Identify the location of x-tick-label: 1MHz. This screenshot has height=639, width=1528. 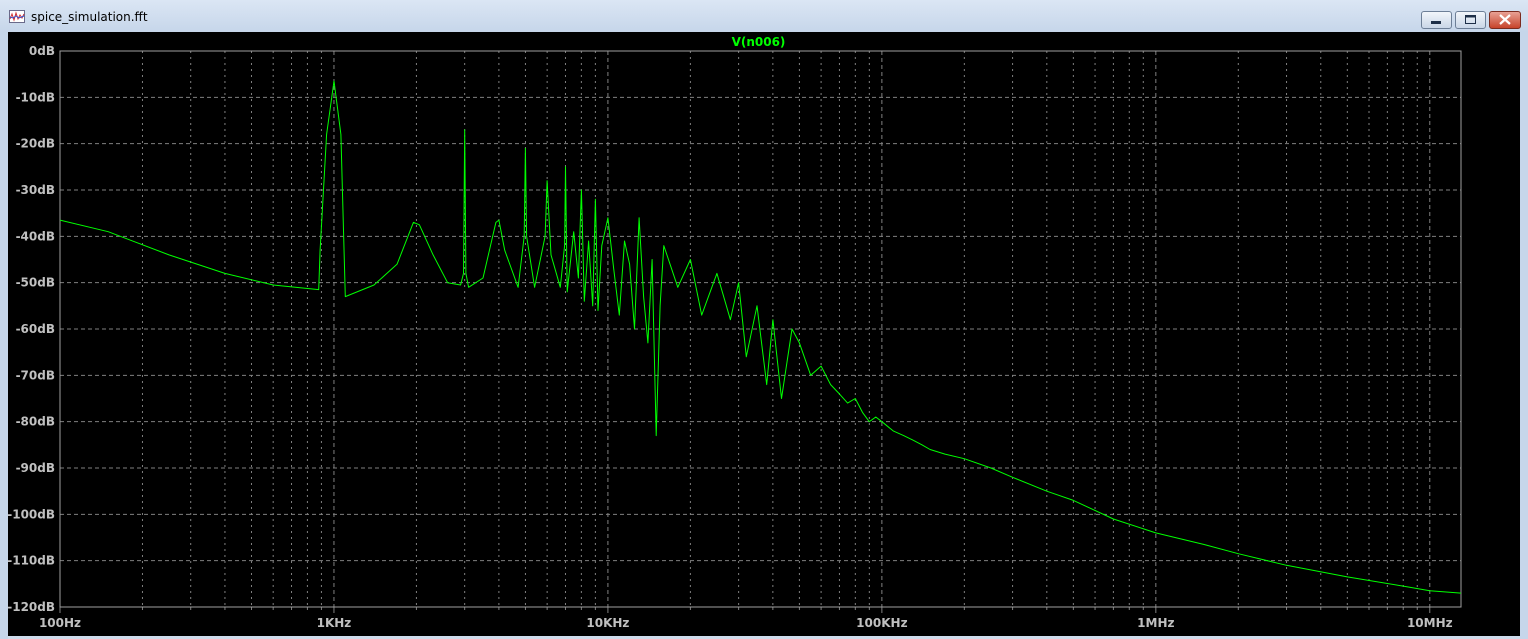
(1155, 623).